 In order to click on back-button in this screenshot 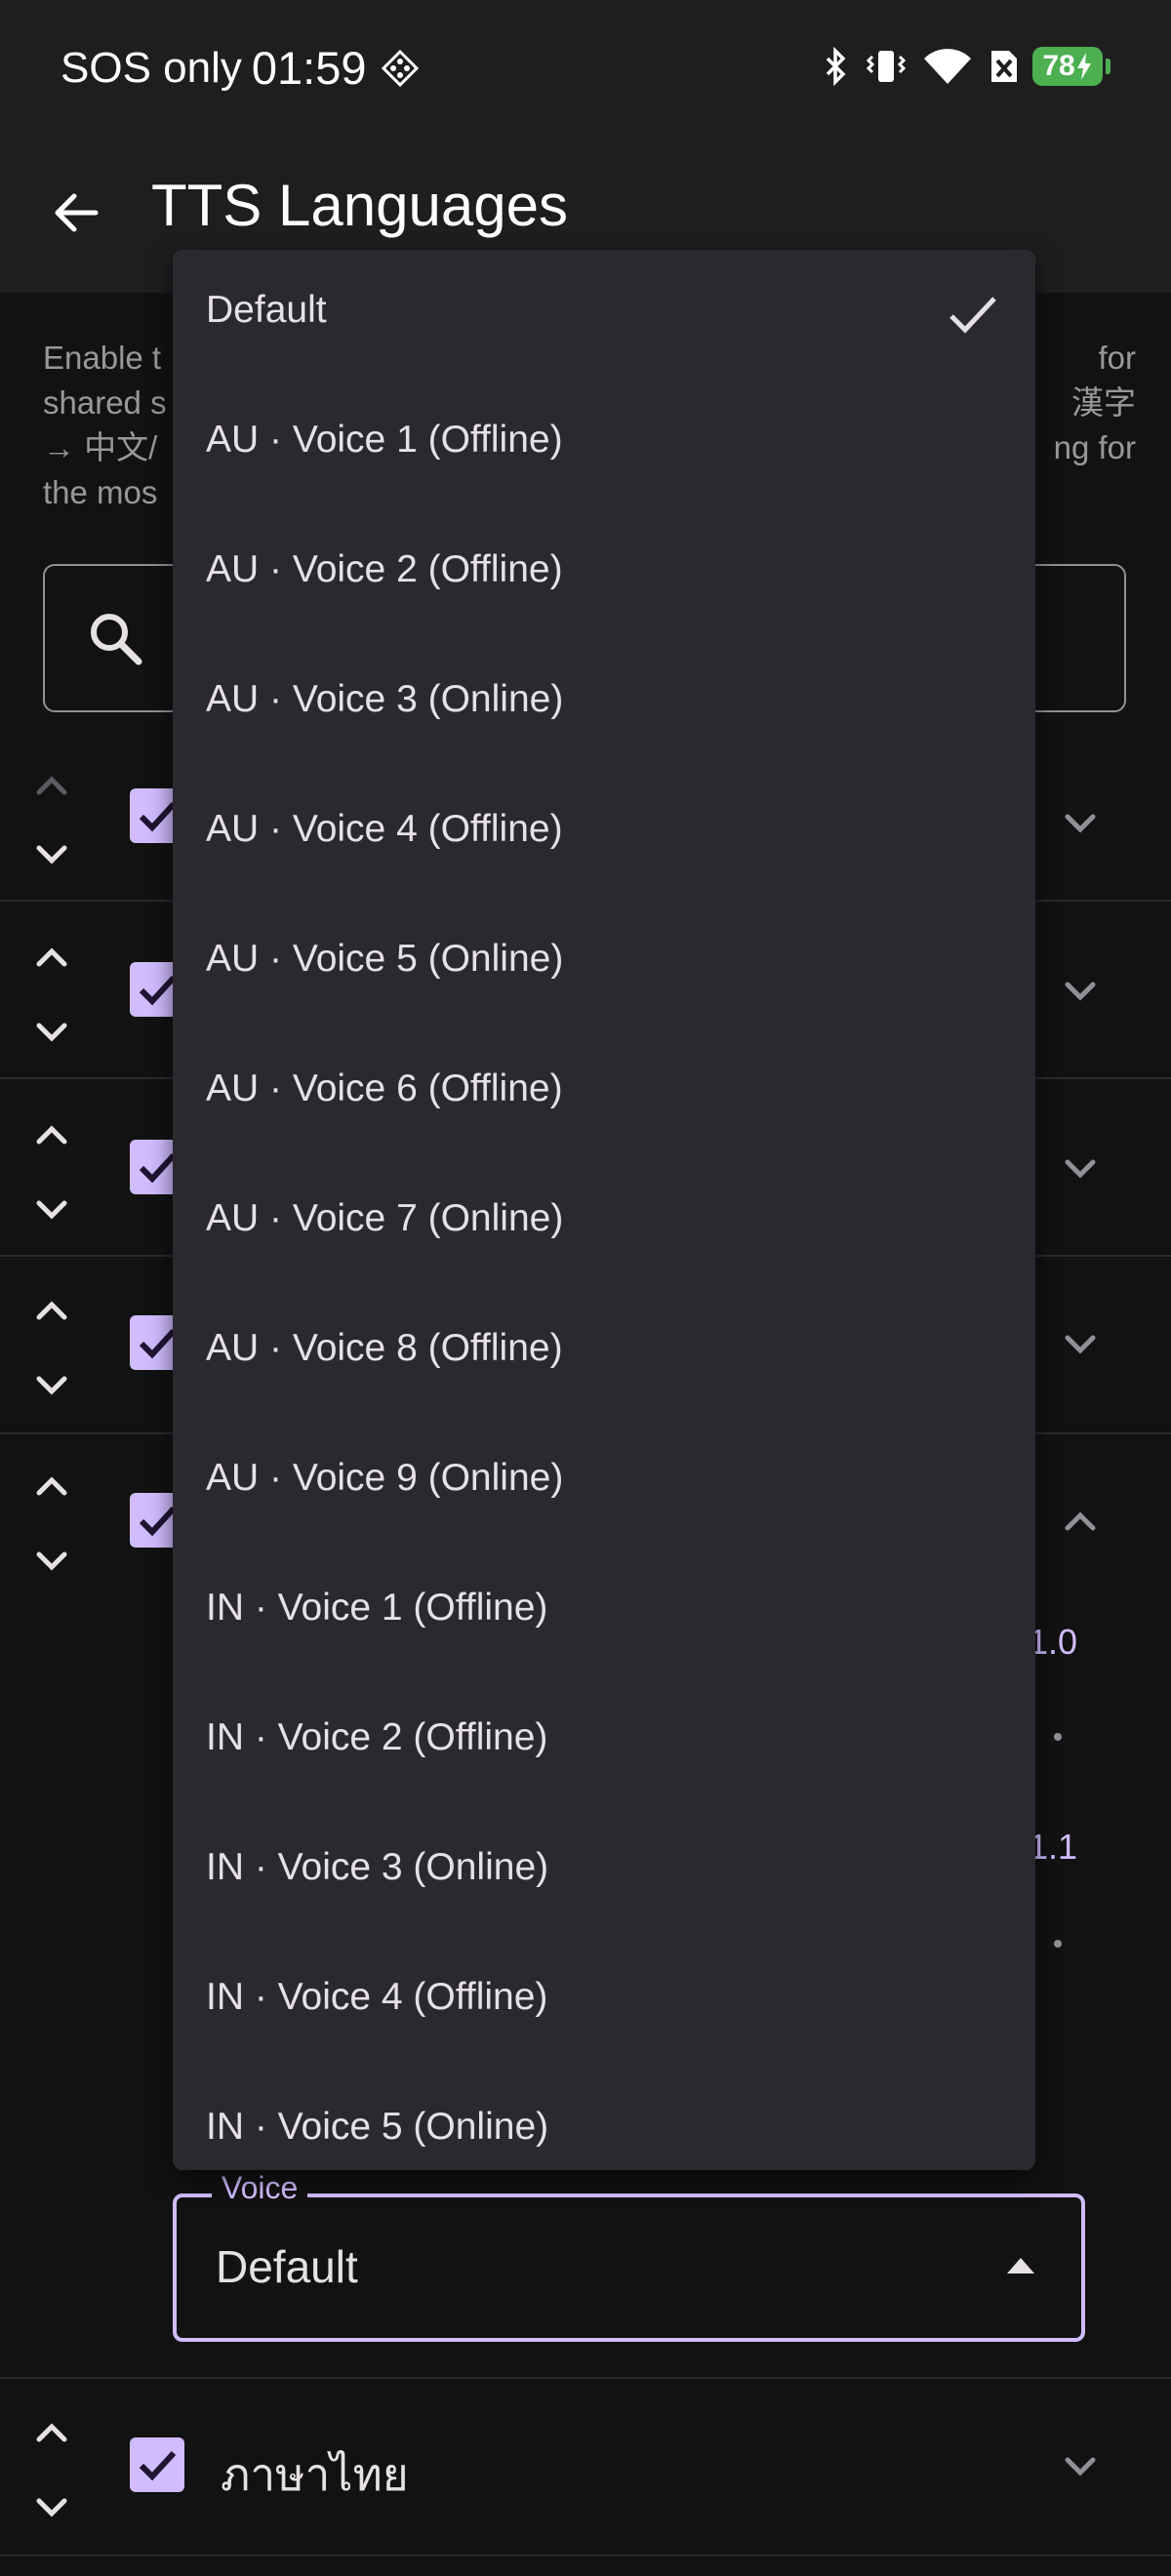, I will do `click(76, 213)`.